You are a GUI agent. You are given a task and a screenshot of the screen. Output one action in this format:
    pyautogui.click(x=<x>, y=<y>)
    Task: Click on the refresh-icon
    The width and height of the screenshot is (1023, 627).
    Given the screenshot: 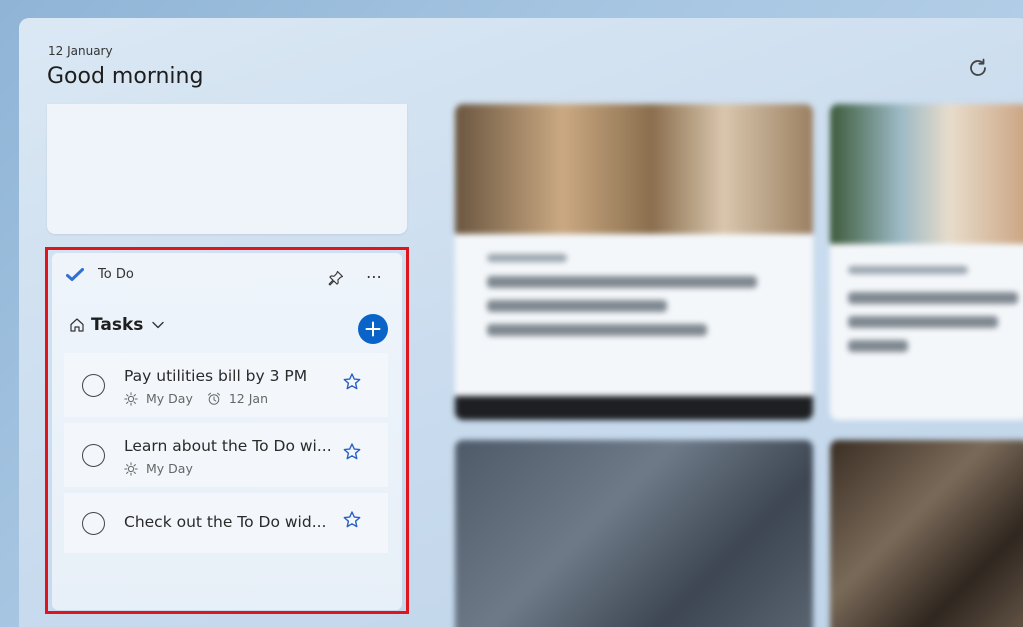 What is the action you would take?
    pyautogui.click(x=978, y=68)
    